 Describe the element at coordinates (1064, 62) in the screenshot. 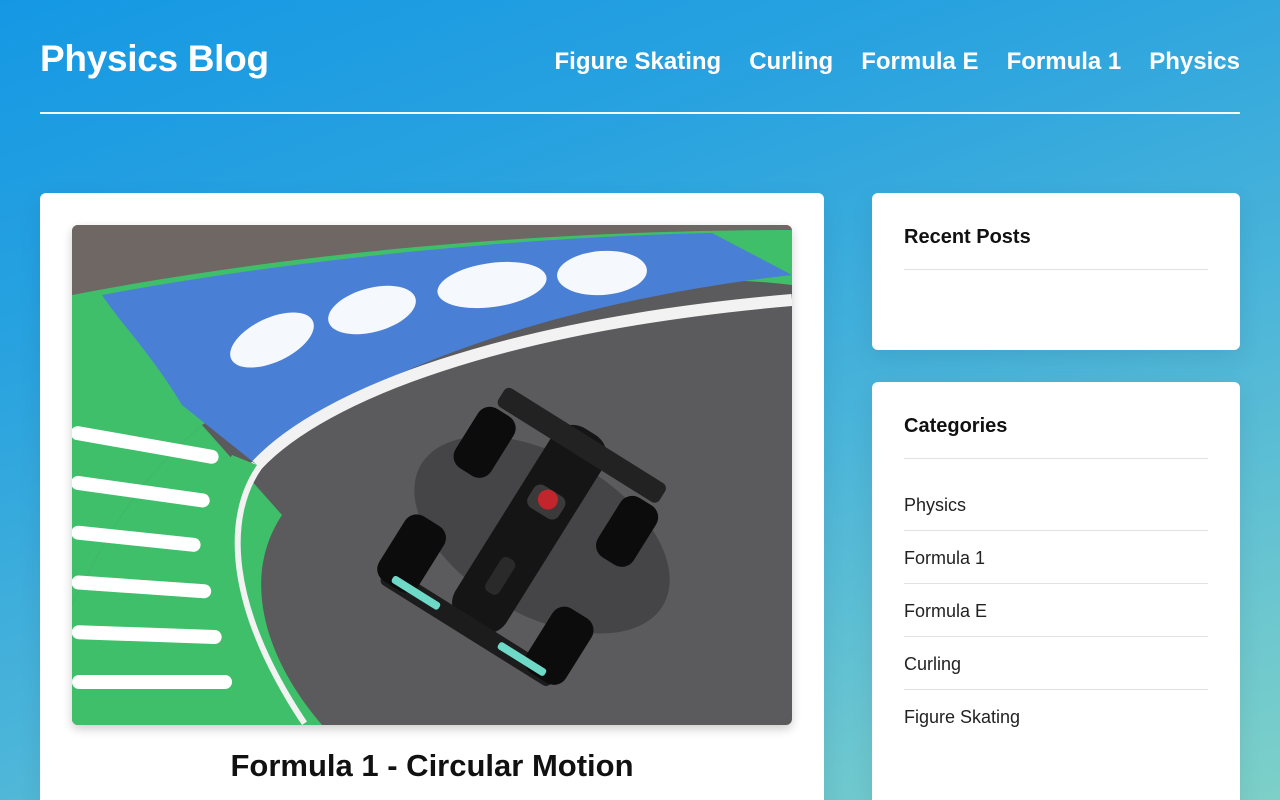

I see `nav-item-formula-1: Formula 1` at that location.